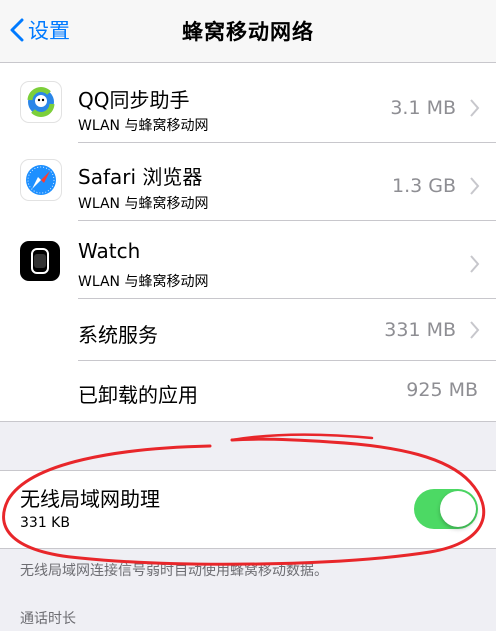  I want to click on system-services-label: 系统服务, so click(118, 335).